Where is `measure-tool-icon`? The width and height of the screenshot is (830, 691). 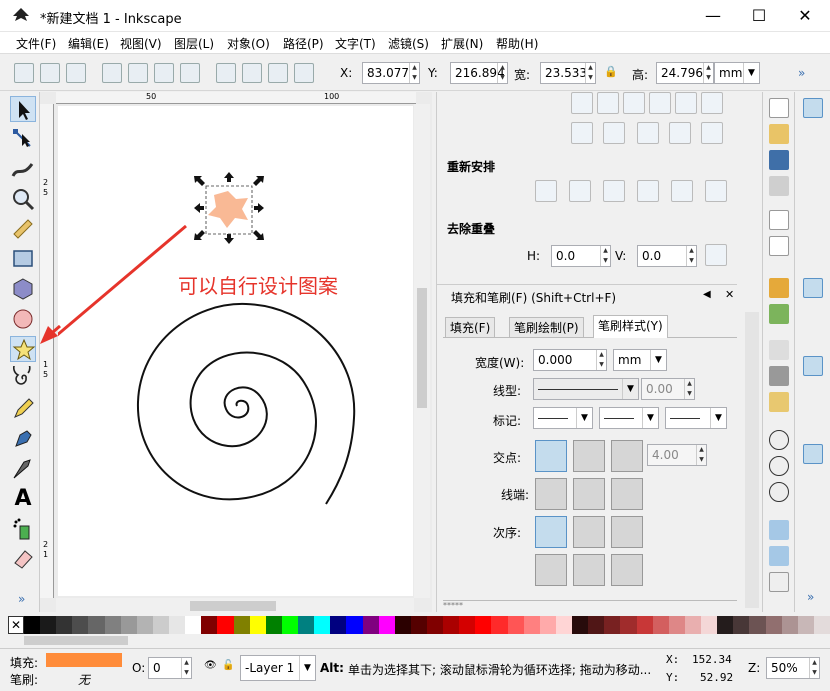 measure-tool-icon is located at coordinates (23, 229).